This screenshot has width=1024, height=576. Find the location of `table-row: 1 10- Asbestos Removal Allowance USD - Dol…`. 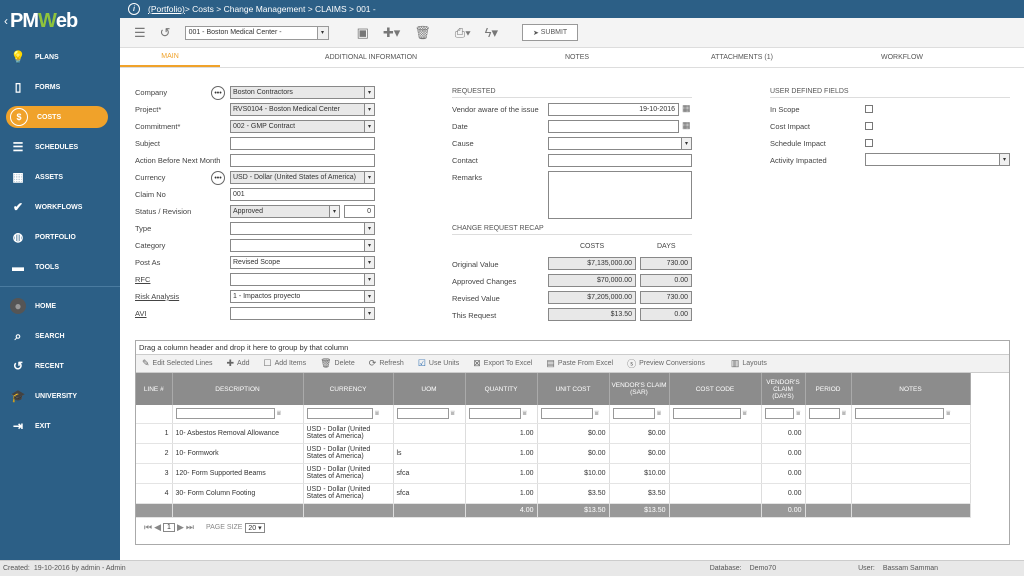

table-row: 1 10- Asbestos Removal Allowance USD - Dol… is located at coordinates (572, 433).